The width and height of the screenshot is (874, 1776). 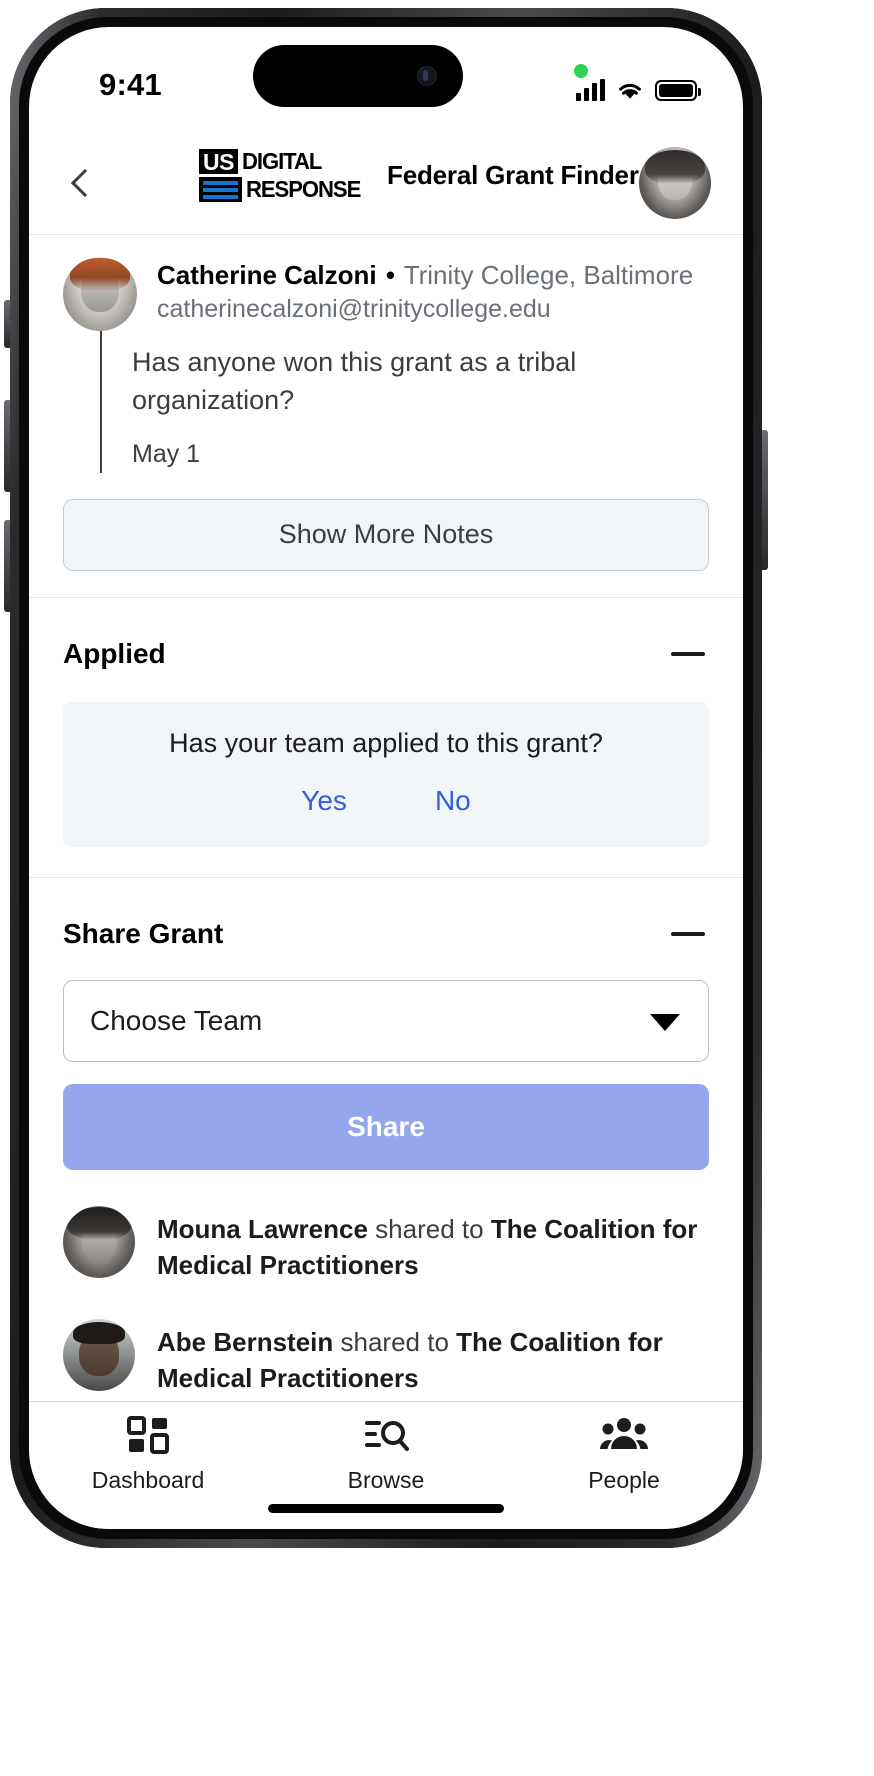 I want to click on share-section-header: Share Grant, so click(x=386, y=934).